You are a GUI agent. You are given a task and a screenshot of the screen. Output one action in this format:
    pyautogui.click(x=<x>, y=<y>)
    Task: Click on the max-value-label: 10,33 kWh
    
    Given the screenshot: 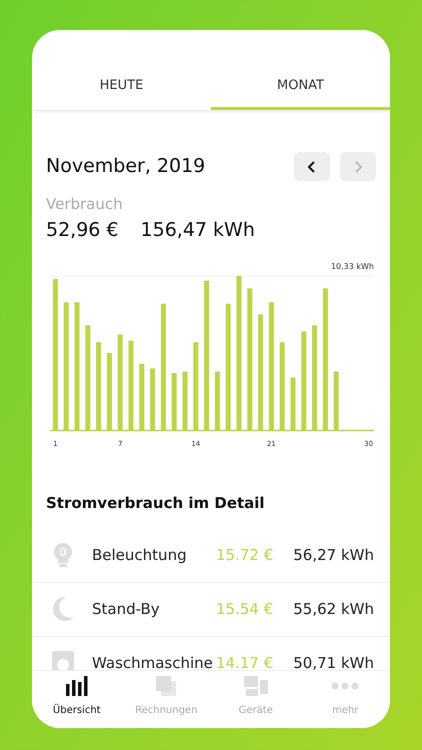 What is the action you would take?
    pyautogui.click(x=352, y=266)
    